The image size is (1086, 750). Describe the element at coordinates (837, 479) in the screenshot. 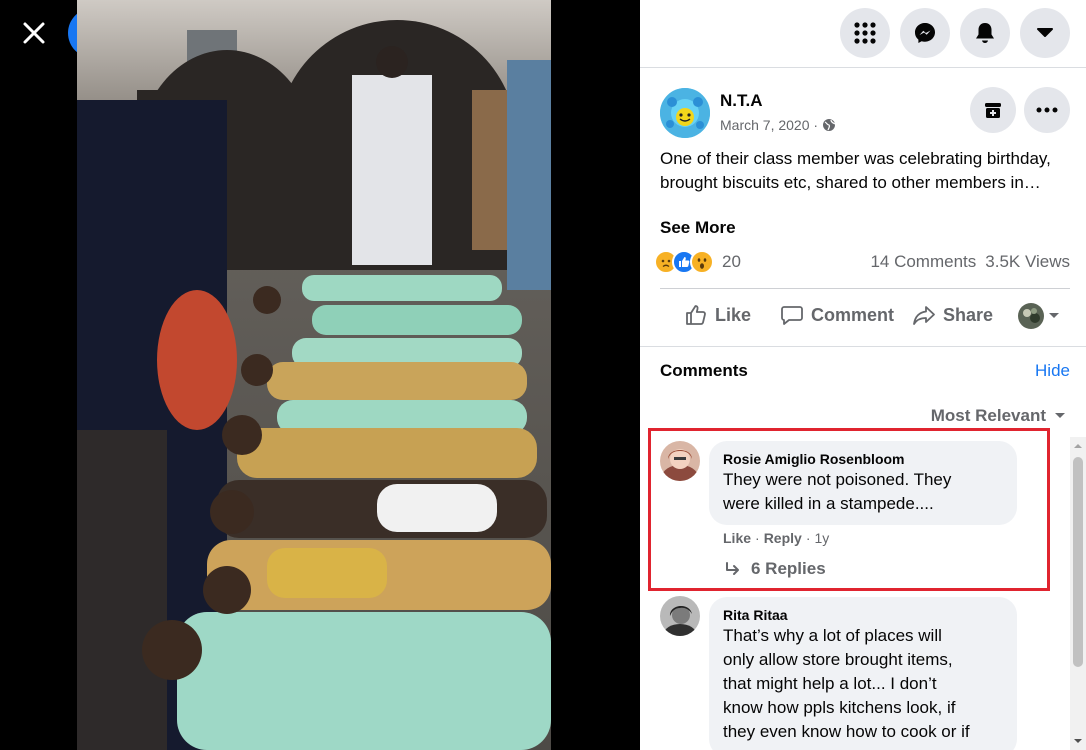

I see `comment-text-line: They were not poisoned. They` at that location.